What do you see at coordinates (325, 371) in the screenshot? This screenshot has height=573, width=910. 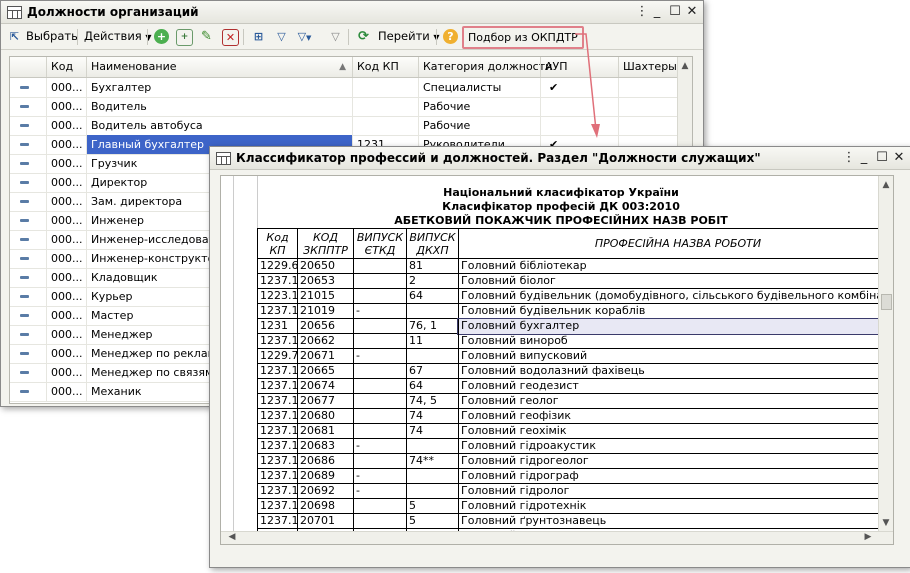 I see `cell-code: 20665` at bounding box center [325, 371].